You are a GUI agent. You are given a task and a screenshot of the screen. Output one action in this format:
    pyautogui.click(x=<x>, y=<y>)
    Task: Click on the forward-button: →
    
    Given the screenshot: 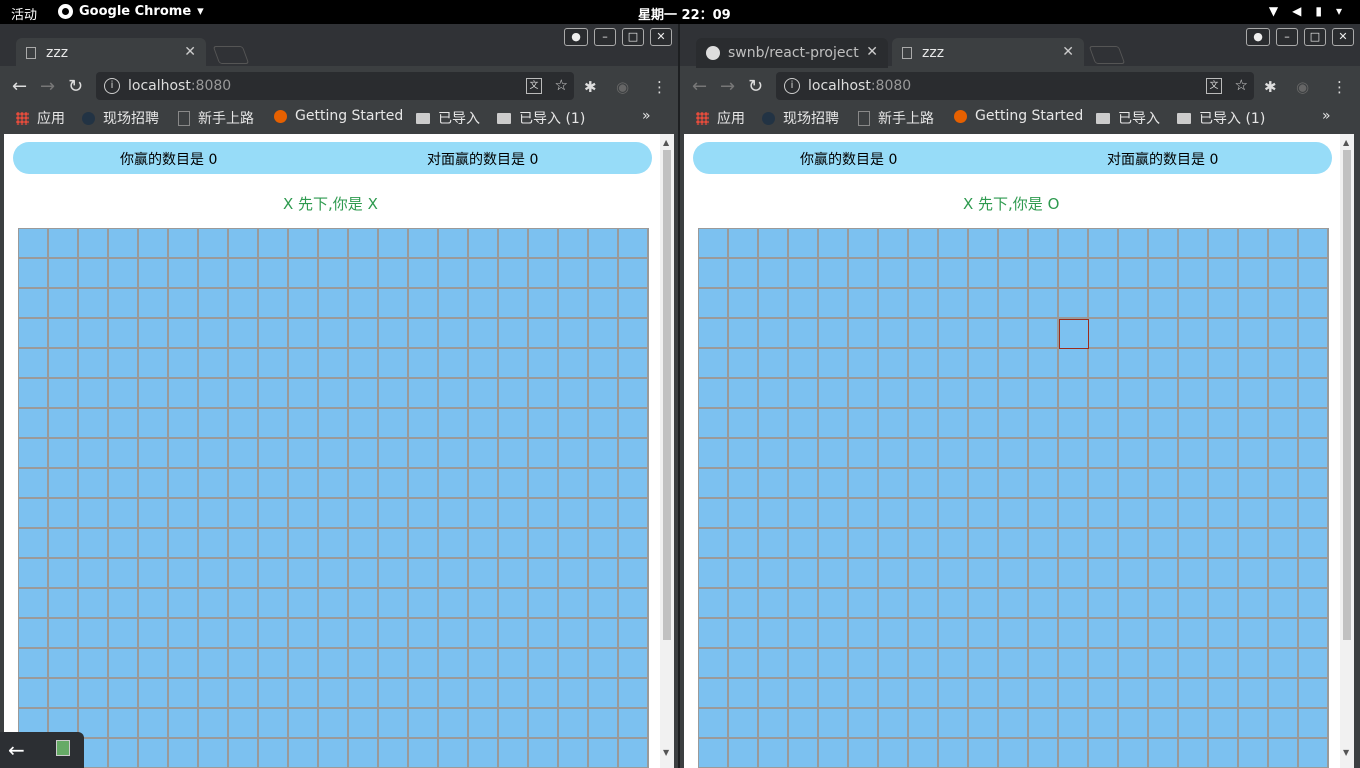 What is the action you would take?
    pyautogui.click(x=727, y=86)
    